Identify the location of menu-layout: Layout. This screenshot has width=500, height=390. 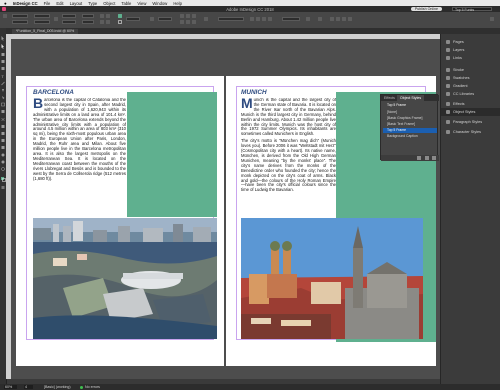
(76, 3).